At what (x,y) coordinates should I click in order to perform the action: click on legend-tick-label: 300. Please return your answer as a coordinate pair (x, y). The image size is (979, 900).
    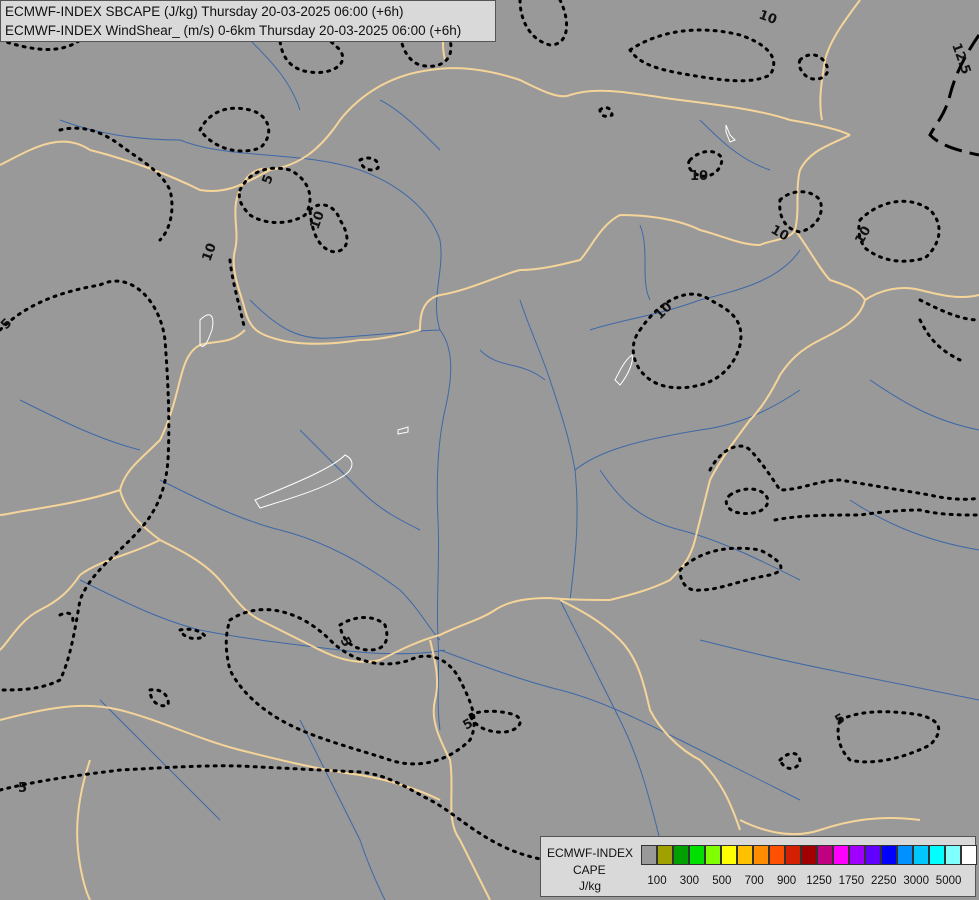
    Looking at the image, I should click on (689, 881).